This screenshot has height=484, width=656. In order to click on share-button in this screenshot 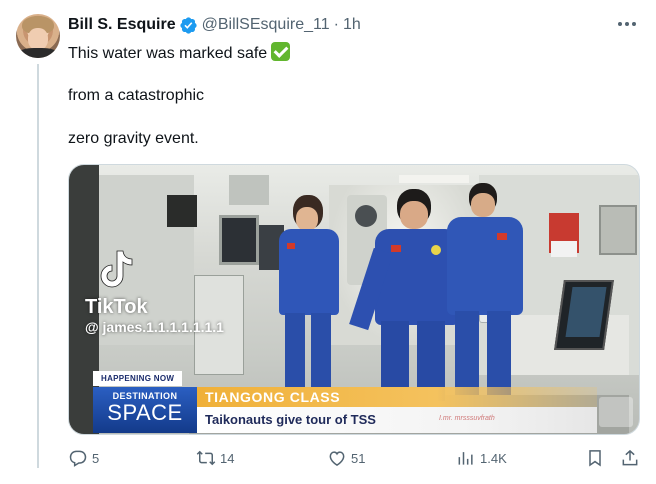, I will do `click(630, 458)`.